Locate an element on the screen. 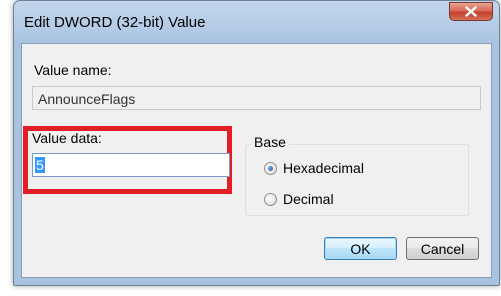 This screenshot has width=501, height=296. ok-button: OK is located at coordinates (360, 248).